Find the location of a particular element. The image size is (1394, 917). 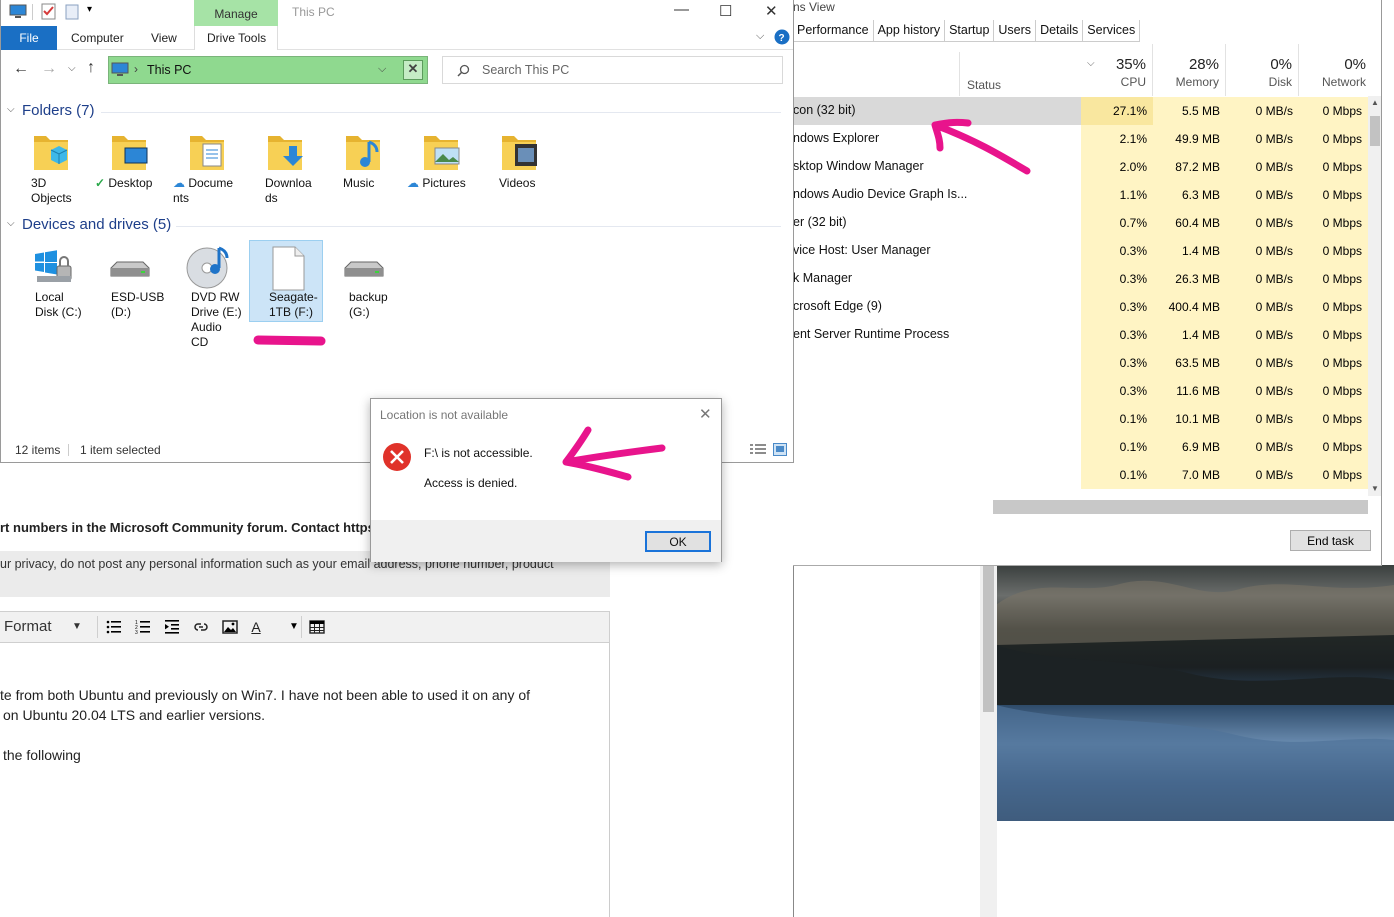

collapse-devices-icon: ⌵ is located at coordinates (11, 223).